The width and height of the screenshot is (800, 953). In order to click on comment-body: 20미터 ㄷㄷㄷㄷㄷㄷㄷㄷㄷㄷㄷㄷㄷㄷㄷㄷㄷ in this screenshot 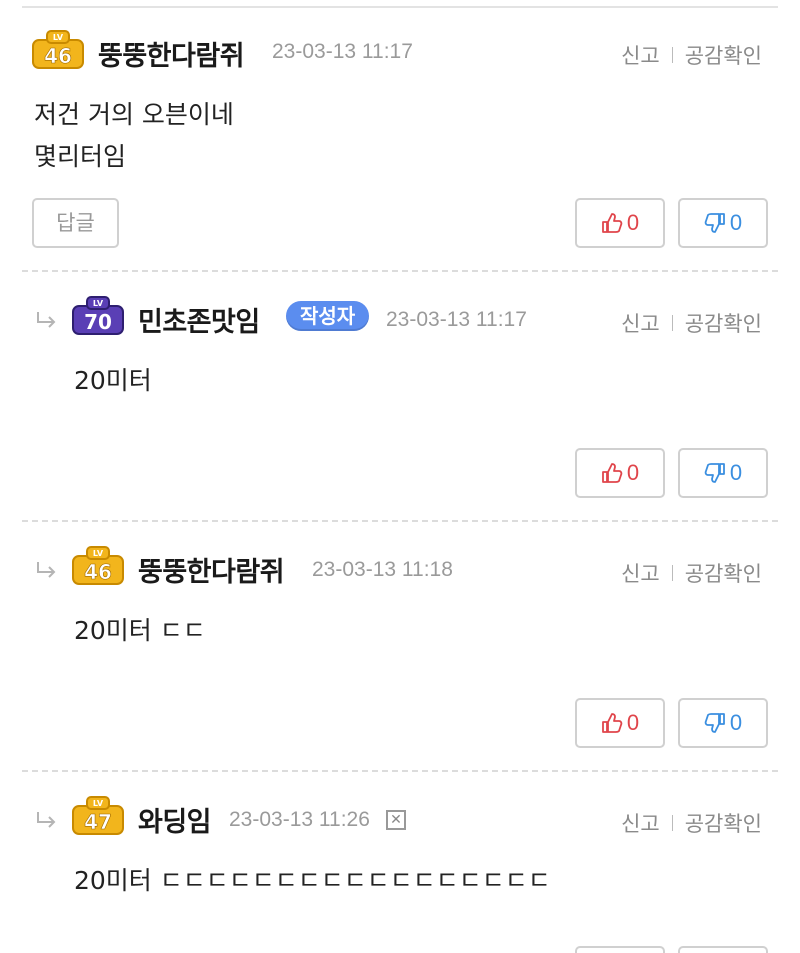, I will do `click(312, 880)`.